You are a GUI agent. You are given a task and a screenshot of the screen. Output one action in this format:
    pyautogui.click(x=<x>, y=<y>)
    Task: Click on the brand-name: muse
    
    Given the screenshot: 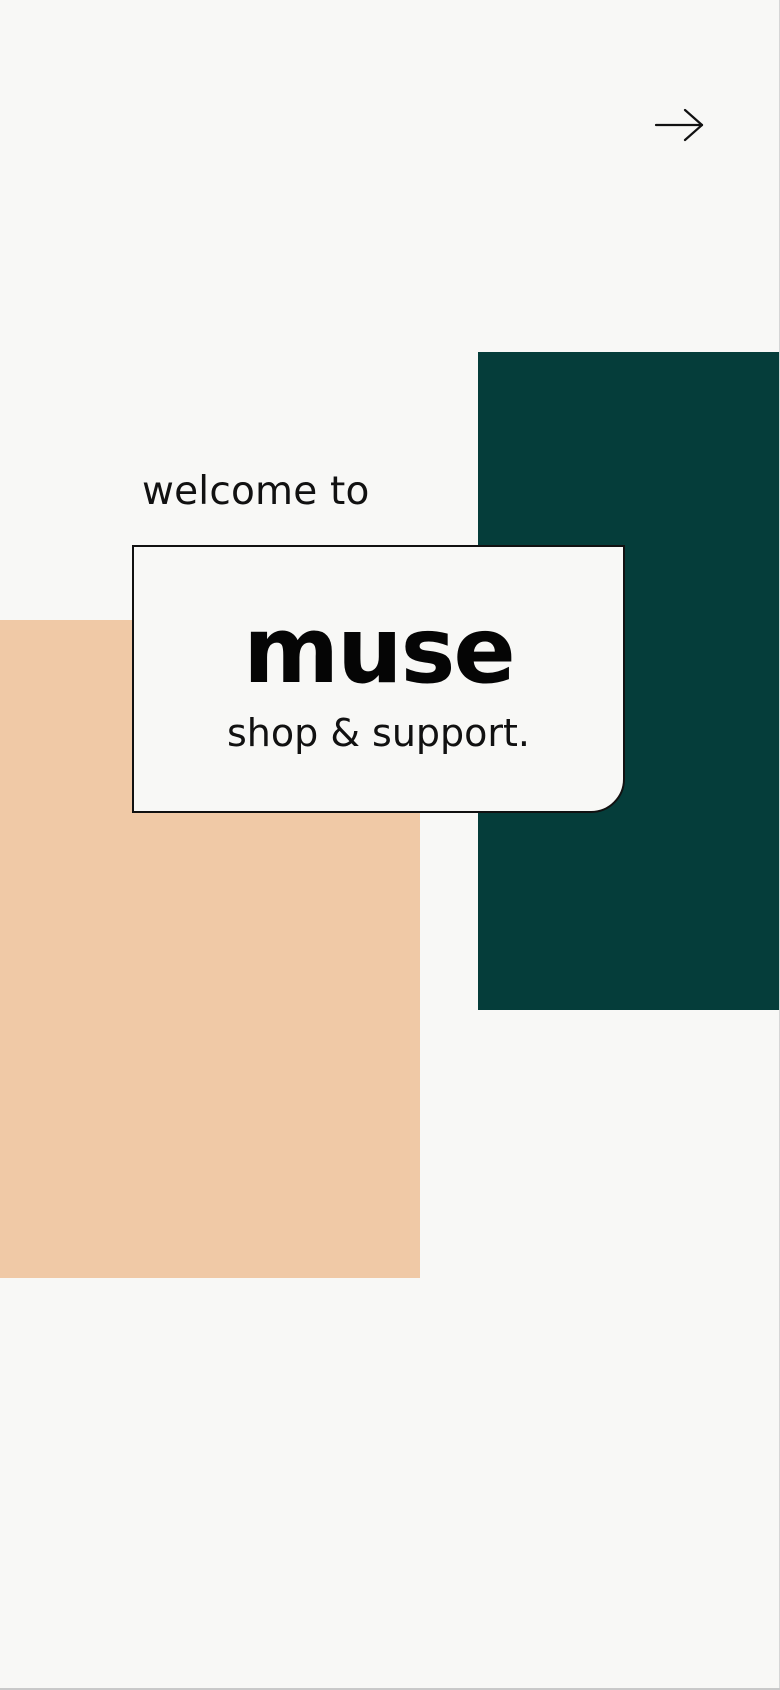 What is the action you would take?
    pyautogui.click(x=379, y=650)
    